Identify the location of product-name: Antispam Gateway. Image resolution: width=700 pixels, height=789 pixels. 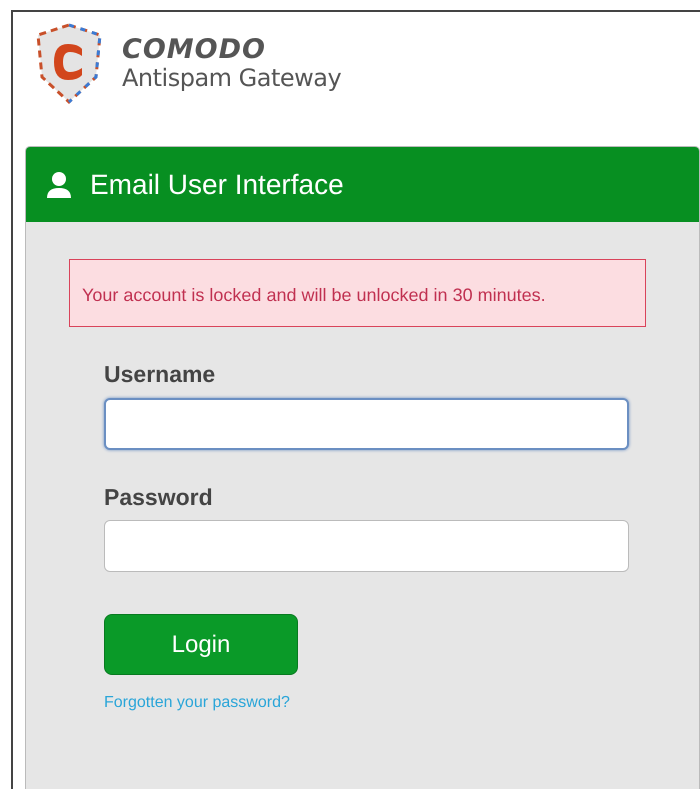
(232, 79).